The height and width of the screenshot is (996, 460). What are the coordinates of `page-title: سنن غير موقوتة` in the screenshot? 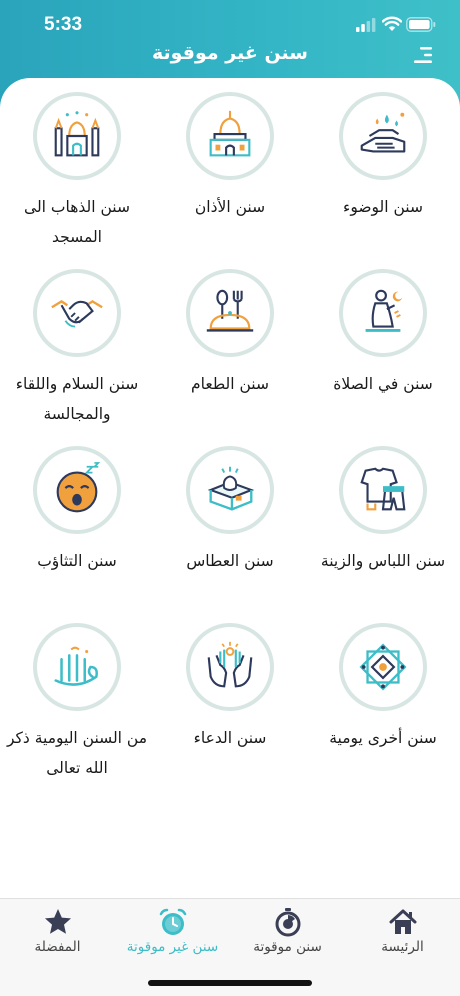 It's located at (229, 53).